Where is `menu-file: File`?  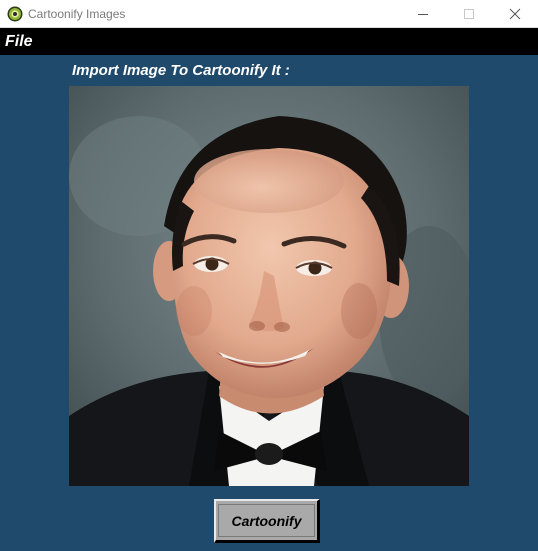
menu-file: File is located at coordinates (19, 42).